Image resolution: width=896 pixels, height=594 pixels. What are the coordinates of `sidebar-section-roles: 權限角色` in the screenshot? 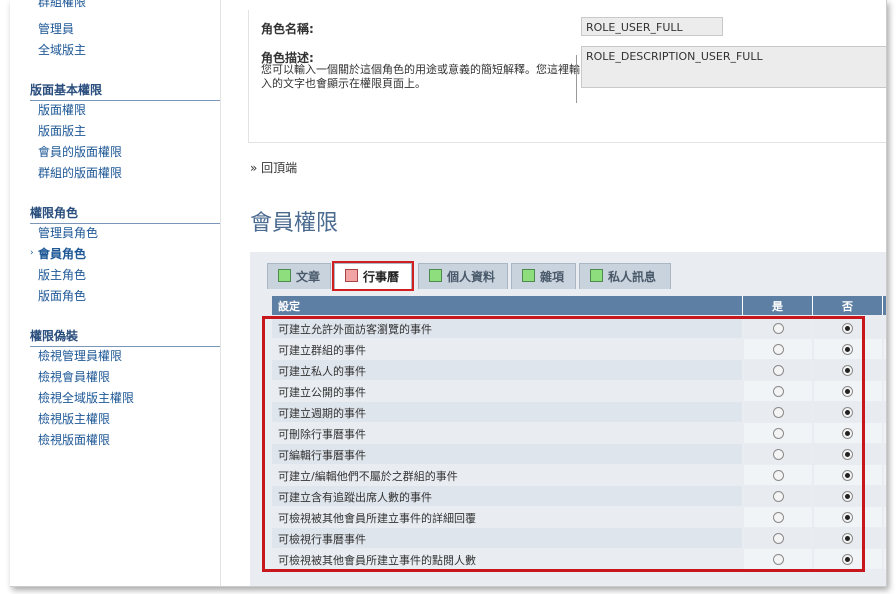 It's located at (125, 214).